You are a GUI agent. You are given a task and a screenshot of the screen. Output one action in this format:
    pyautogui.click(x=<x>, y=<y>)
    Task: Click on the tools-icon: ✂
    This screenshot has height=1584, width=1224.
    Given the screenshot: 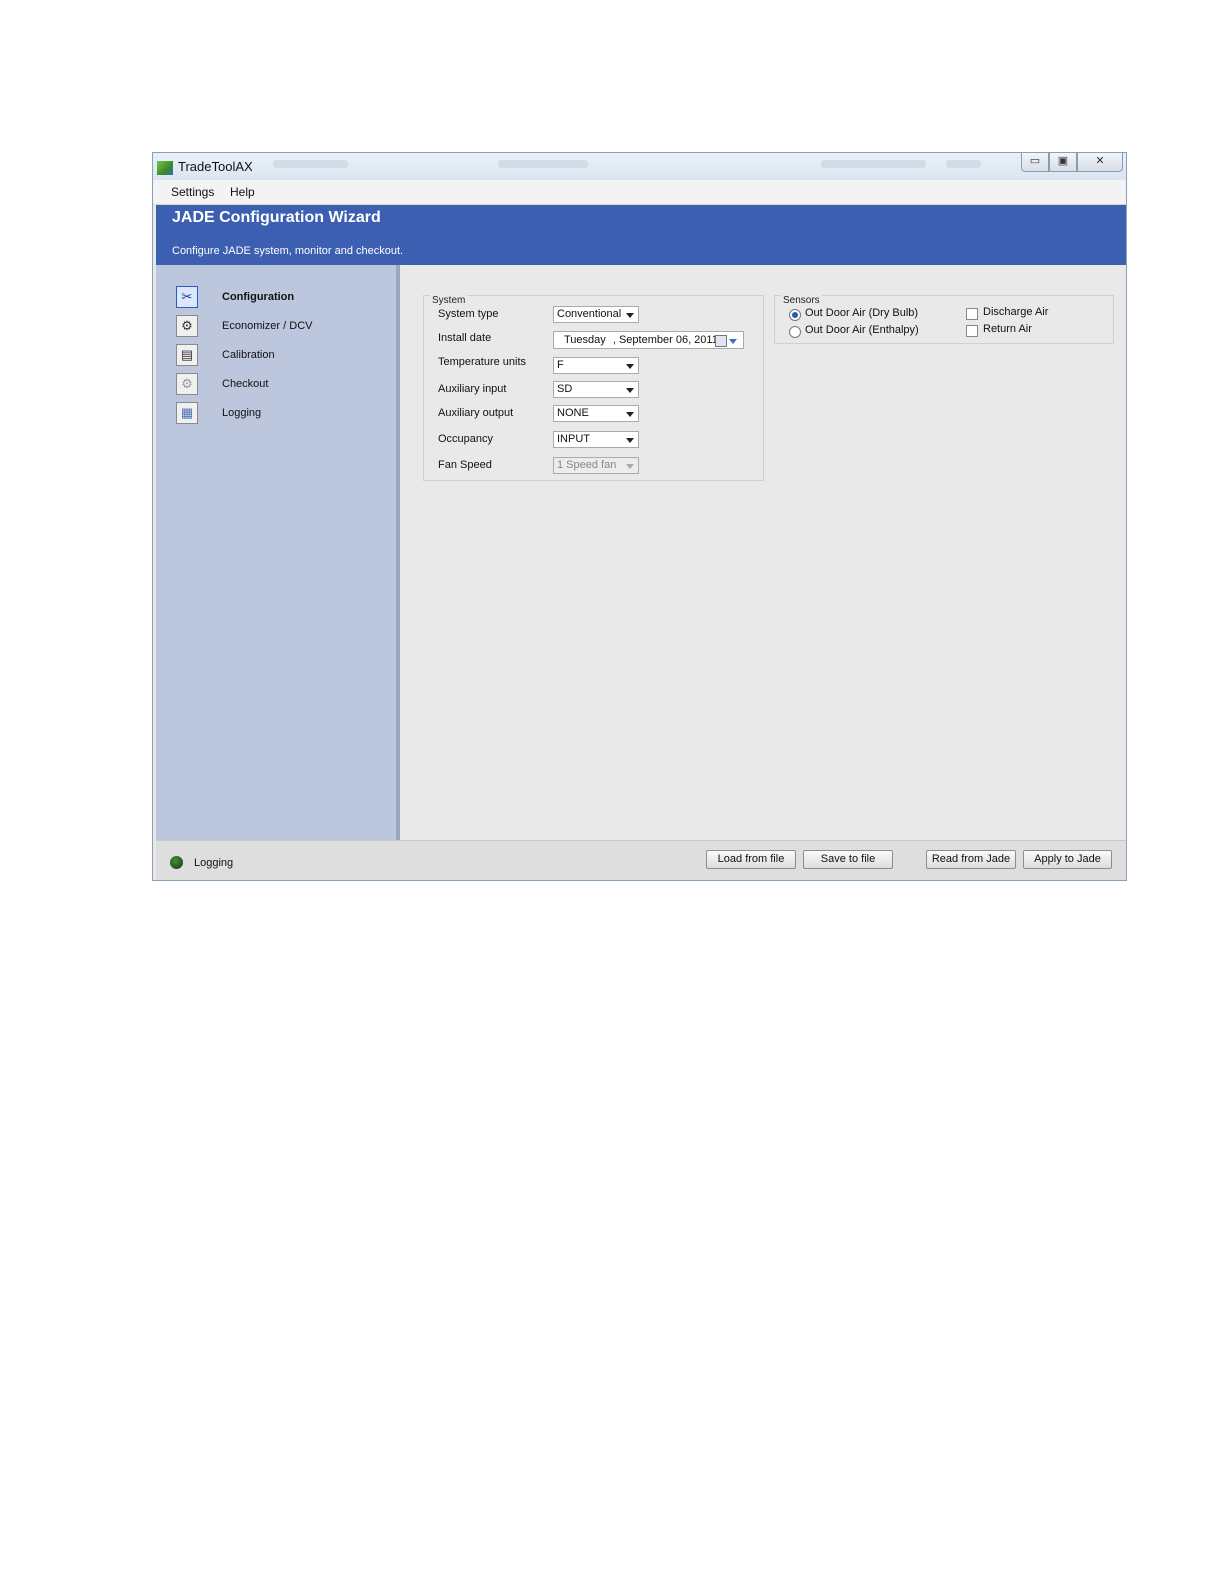 What is the action you would take?
    pyautogui.click(x=187, y=297)
    